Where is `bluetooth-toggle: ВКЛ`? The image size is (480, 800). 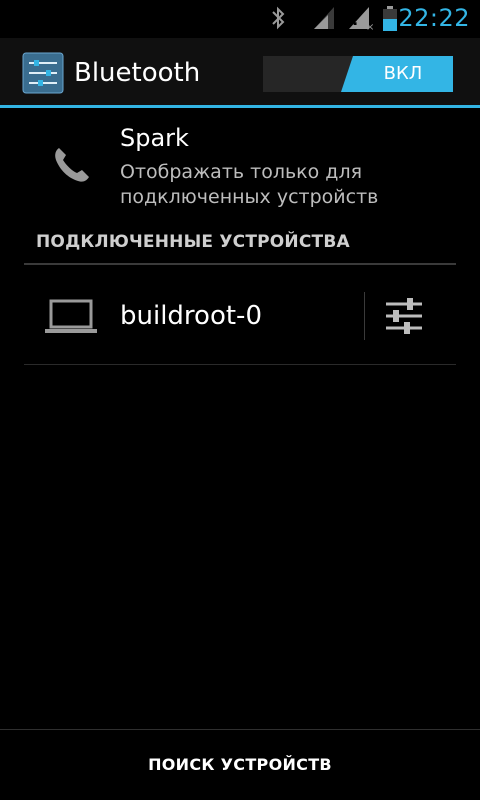
bluetooth-toggle: ВКЛ is located at coordinates (358, 74).